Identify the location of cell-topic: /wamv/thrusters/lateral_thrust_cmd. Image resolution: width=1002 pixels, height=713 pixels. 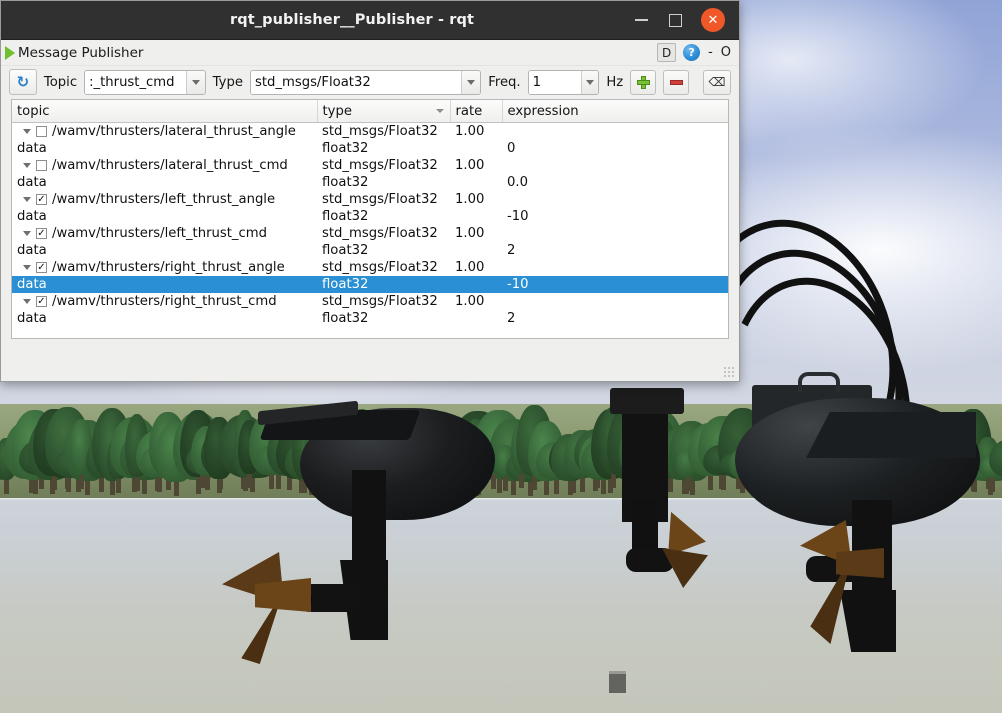
(164, 165).